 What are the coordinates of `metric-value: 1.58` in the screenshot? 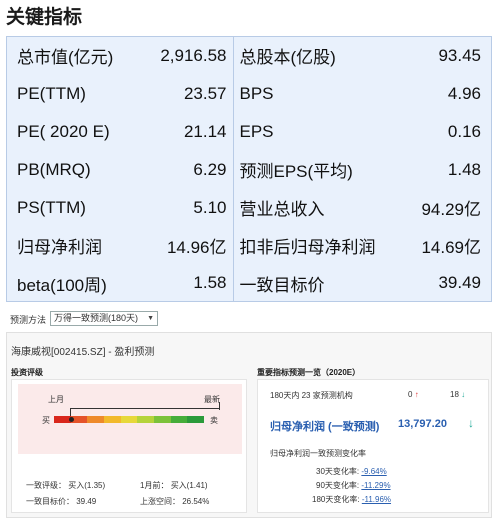 It's located at (180, 283).